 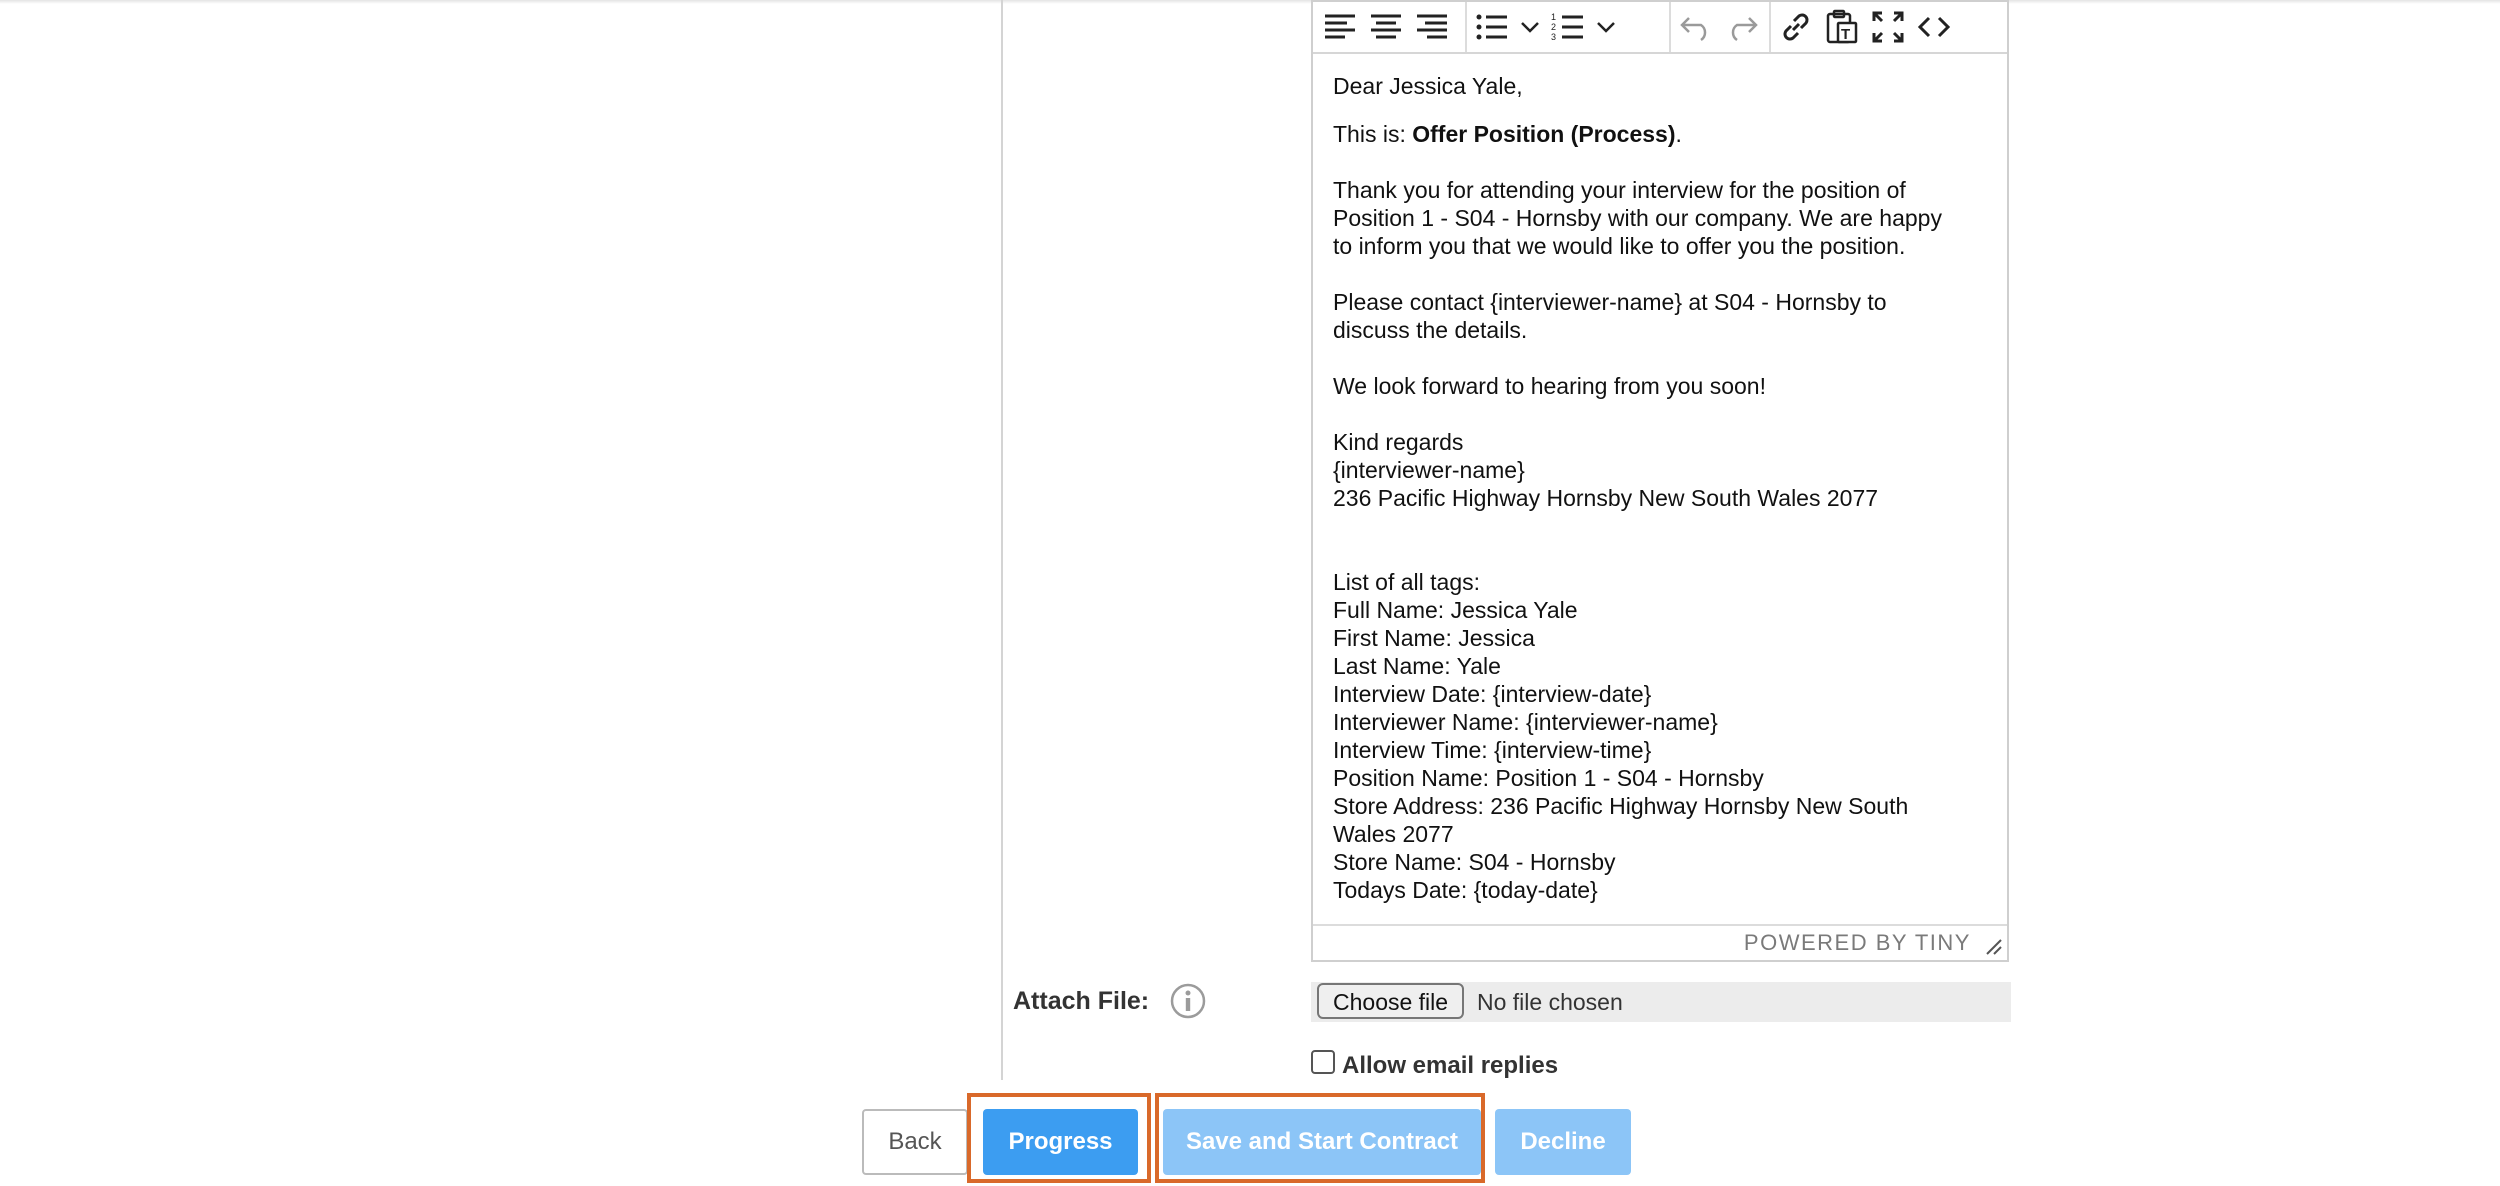 What do you see at coordinates (1434, 638) in the screenshot?
I see `tag-line: First Name: Jessica` at bounding box center [1434, 638].